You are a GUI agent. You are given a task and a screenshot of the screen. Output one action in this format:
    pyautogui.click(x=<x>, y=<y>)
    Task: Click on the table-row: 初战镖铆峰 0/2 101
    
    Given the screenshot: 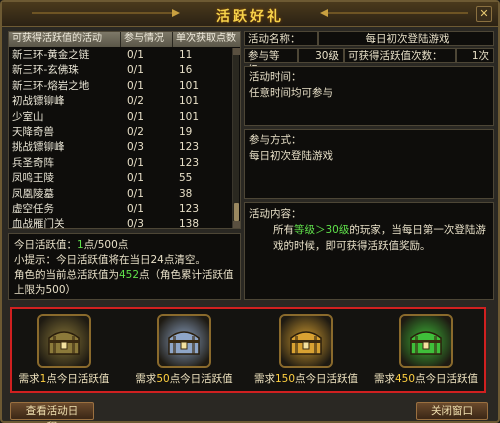 What is the action you would take?
    pyautogui.click(x=121, y=101)
    